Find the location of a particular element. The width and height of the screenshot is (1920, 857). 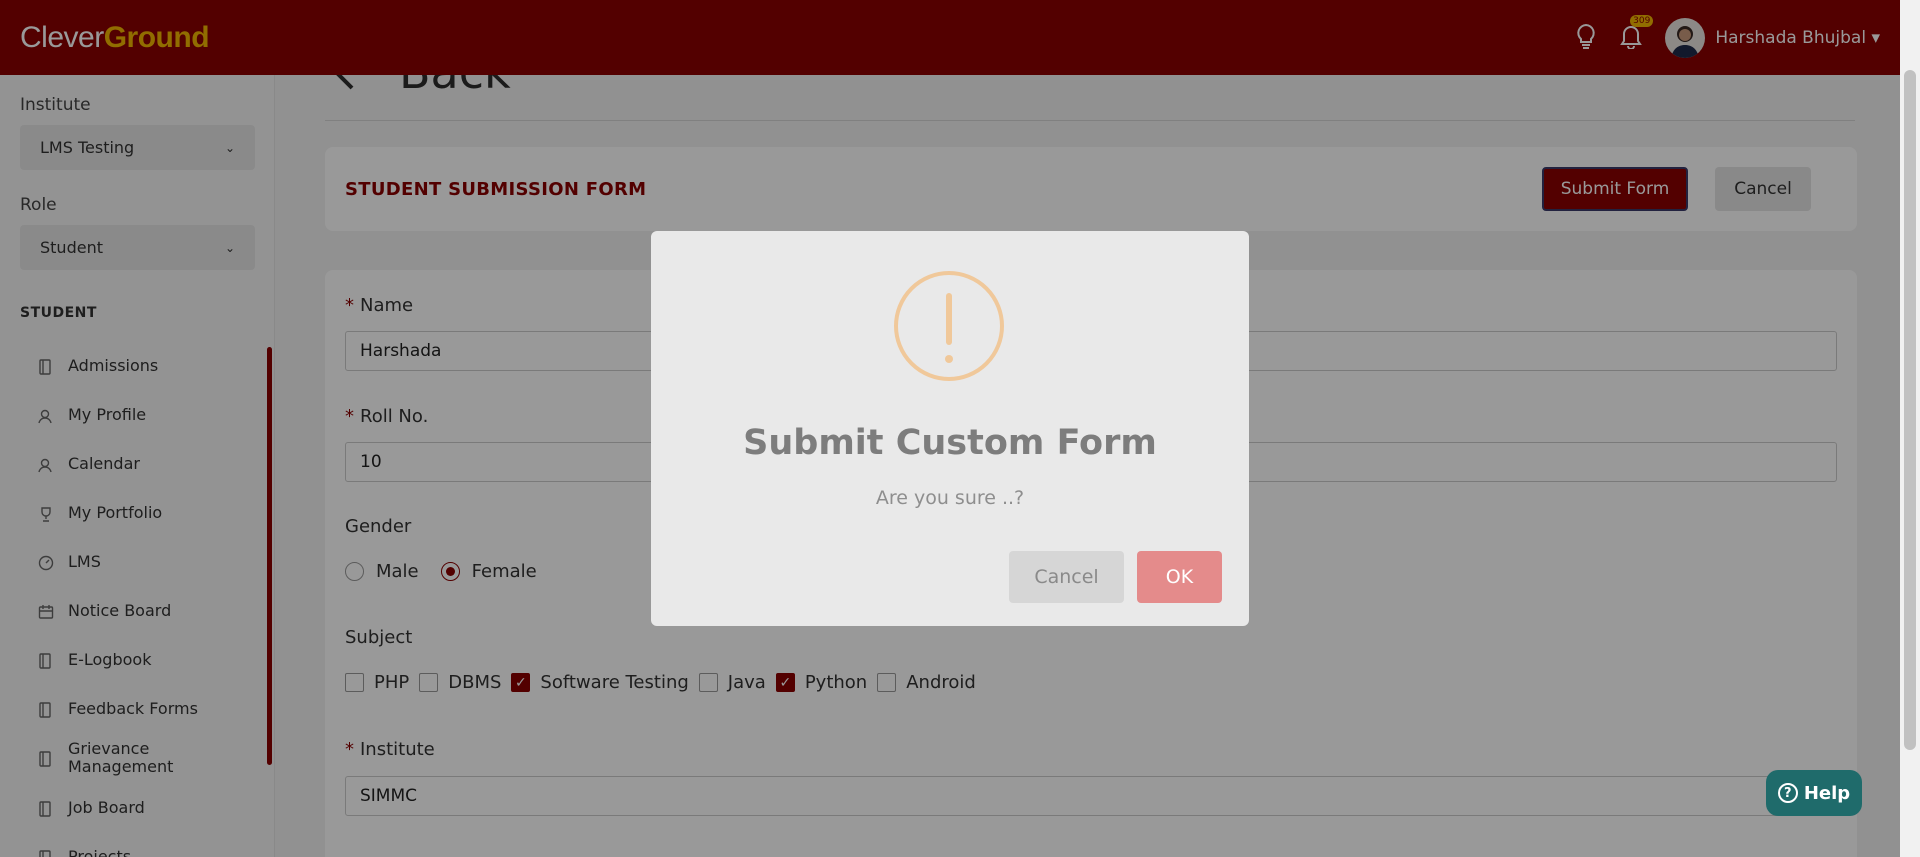

dialog-title: Submit Custom Form is located at coordinates (950, 443).